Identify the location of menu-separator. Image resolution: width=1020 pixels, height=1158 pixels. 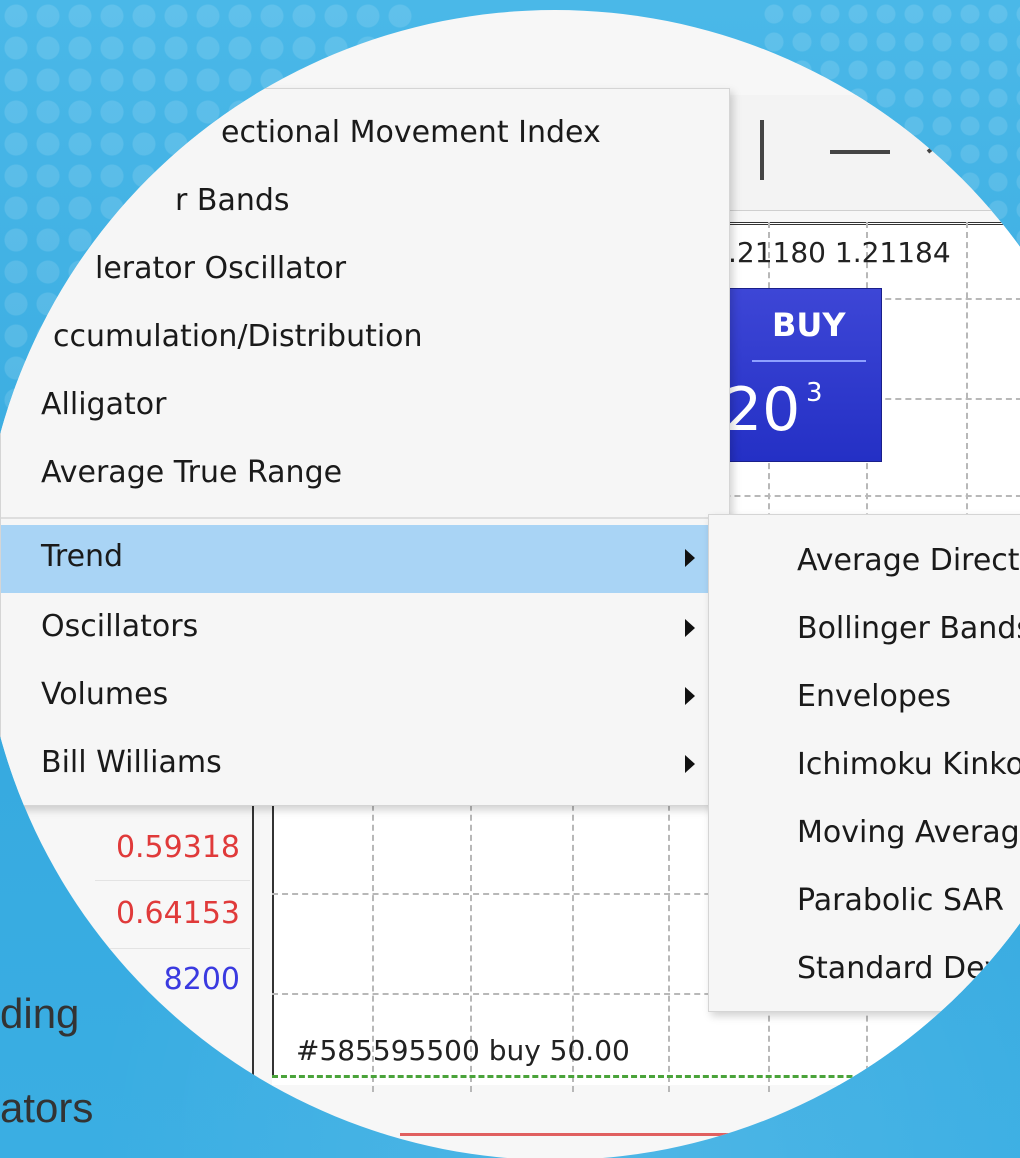
(365, 518).